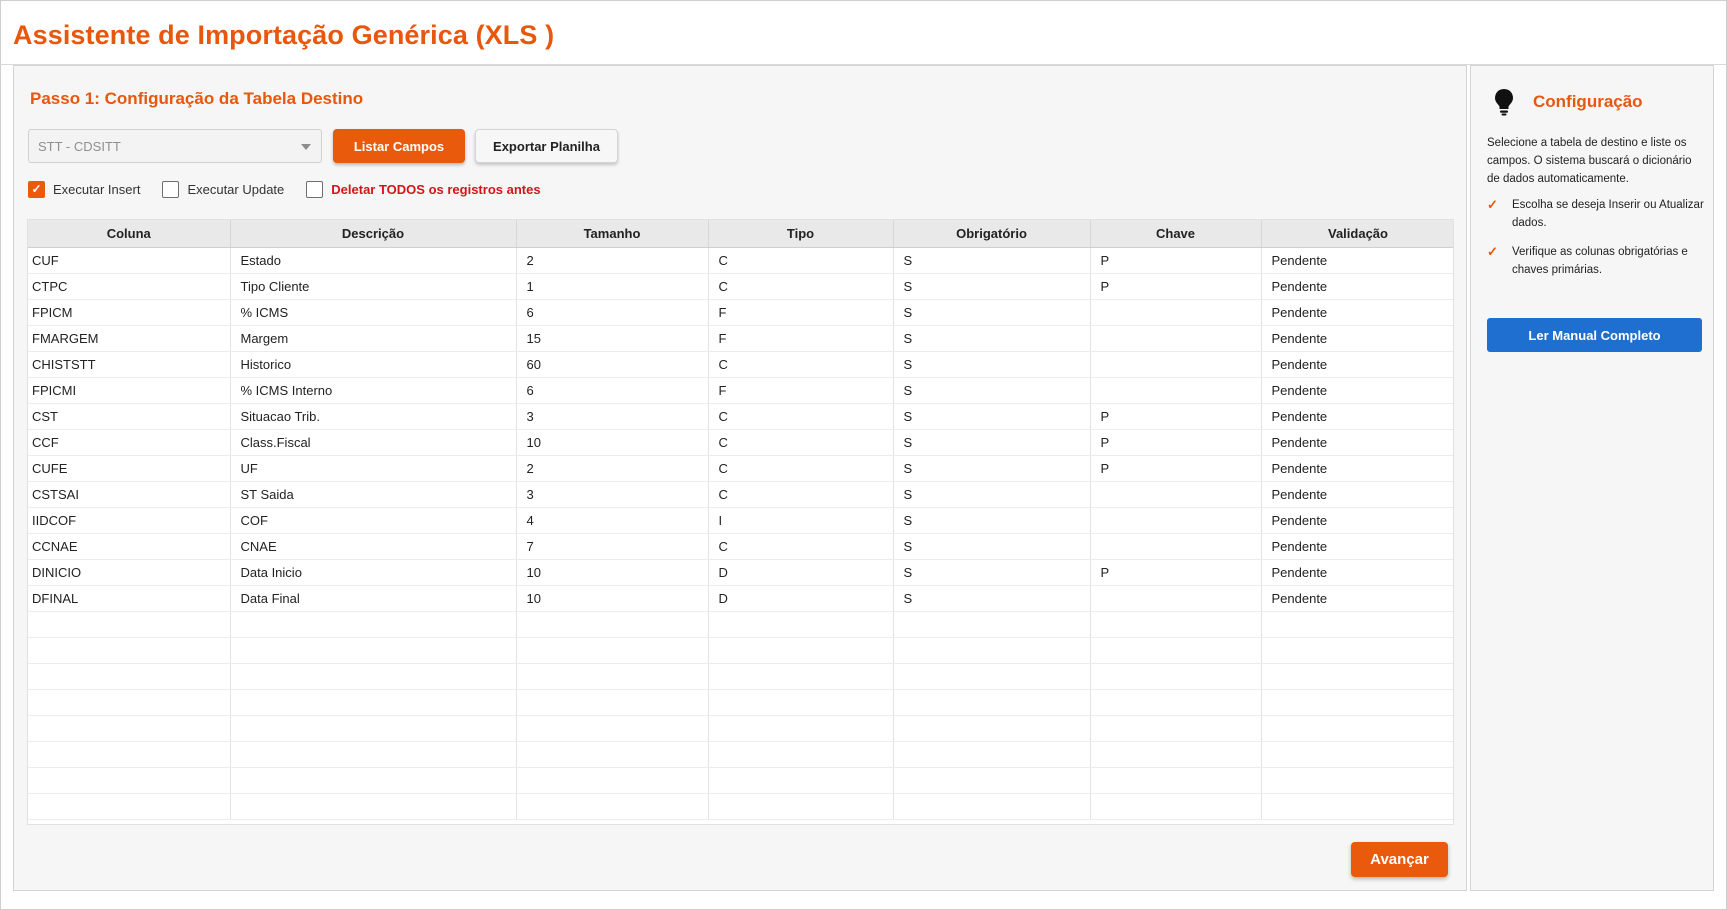 This screenshot has width=1727, height=910. Describe the element at coordinates (129, 442) in the screenshot. I see `table-cell: CCF` at that location.